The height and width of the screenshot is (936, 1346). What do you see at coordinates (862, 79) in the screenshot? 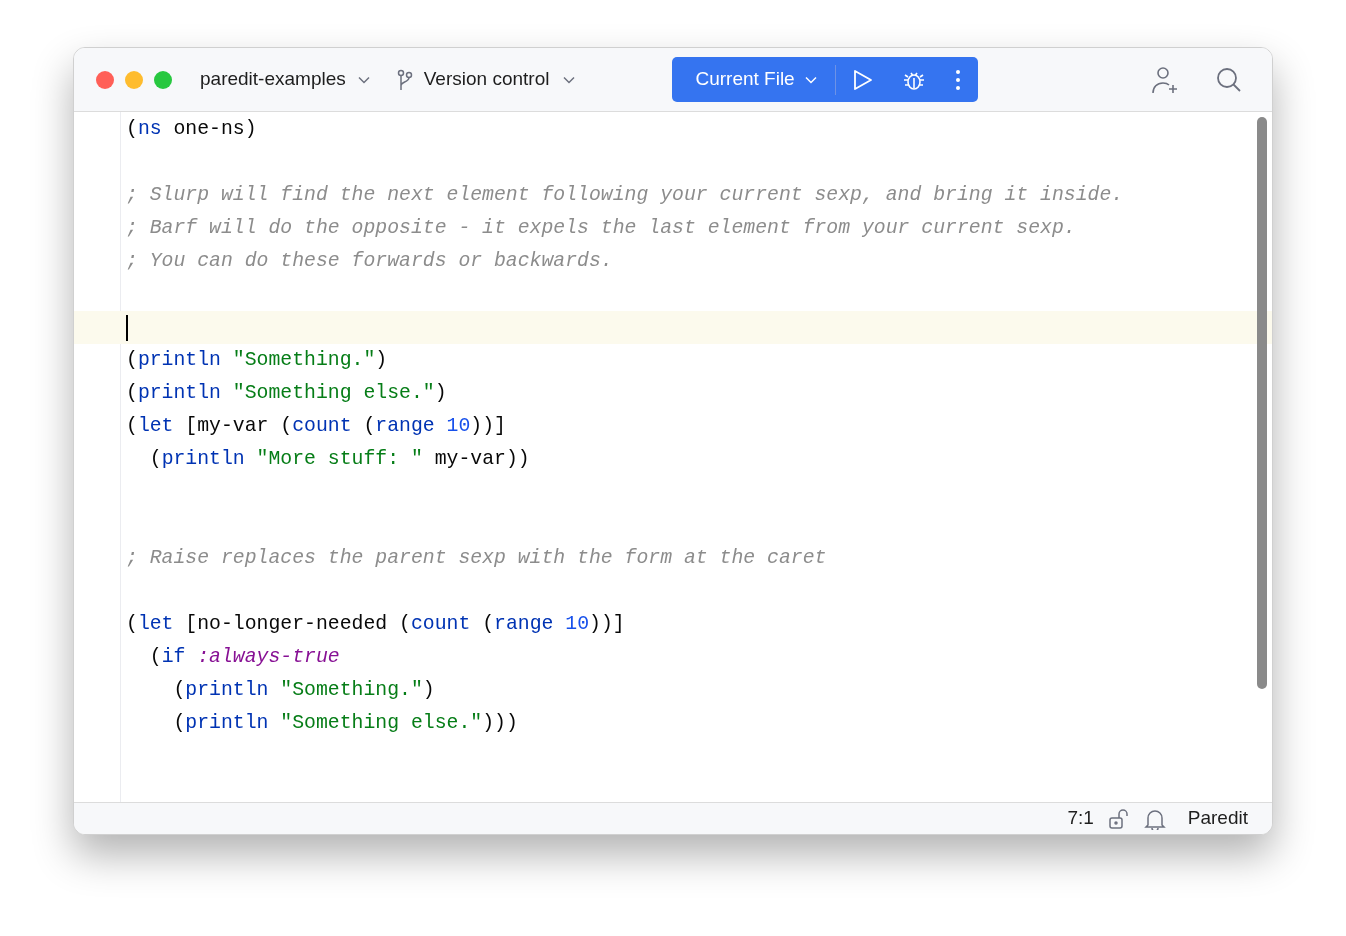
I see `run-icon` at bounding box center [862, 79].